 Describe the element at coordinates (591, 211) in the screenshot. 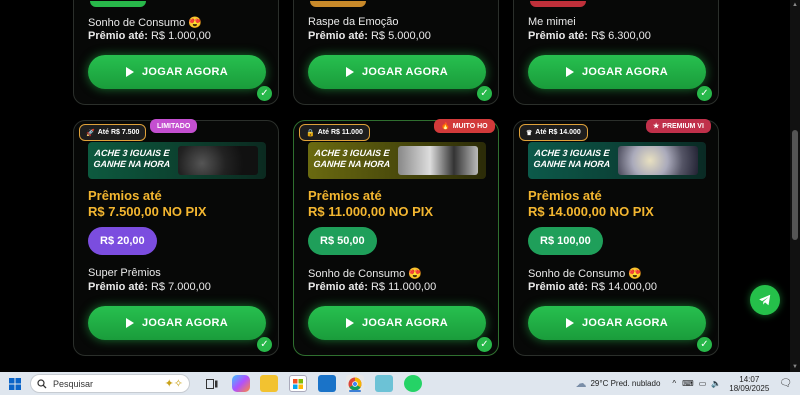

I see `prizes-value: R$ 14.000,00 NO PIX` at that location.